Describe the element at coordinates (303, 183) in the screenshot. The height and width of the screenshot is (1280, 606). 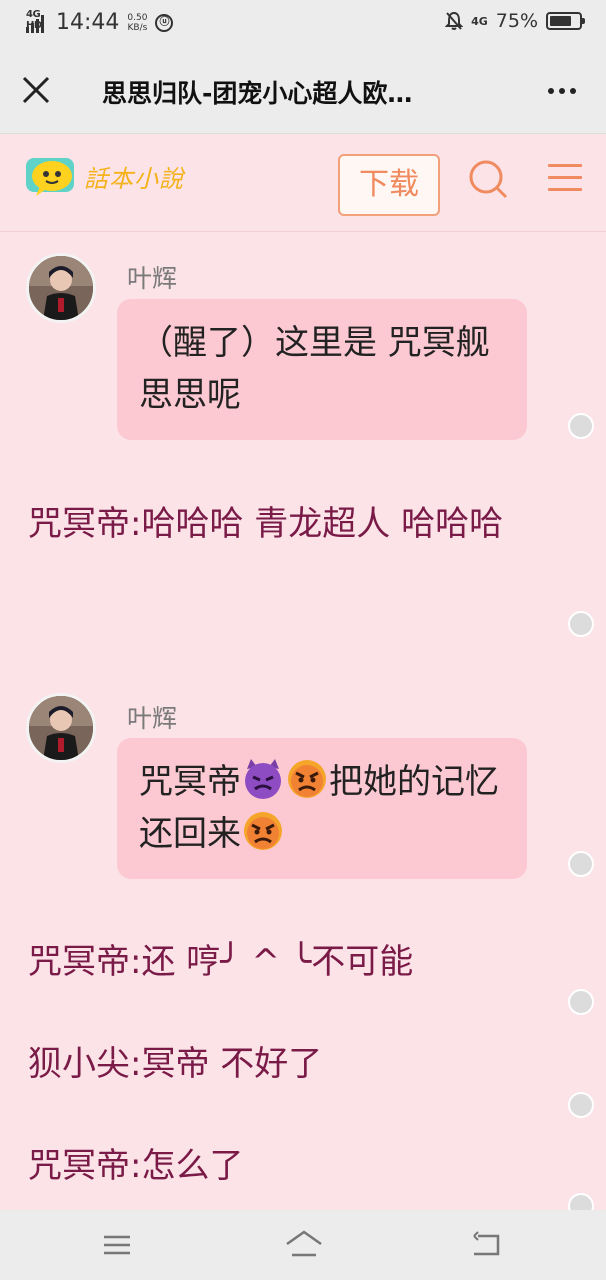
I see `site-header: 話本小說 下载` at that location.